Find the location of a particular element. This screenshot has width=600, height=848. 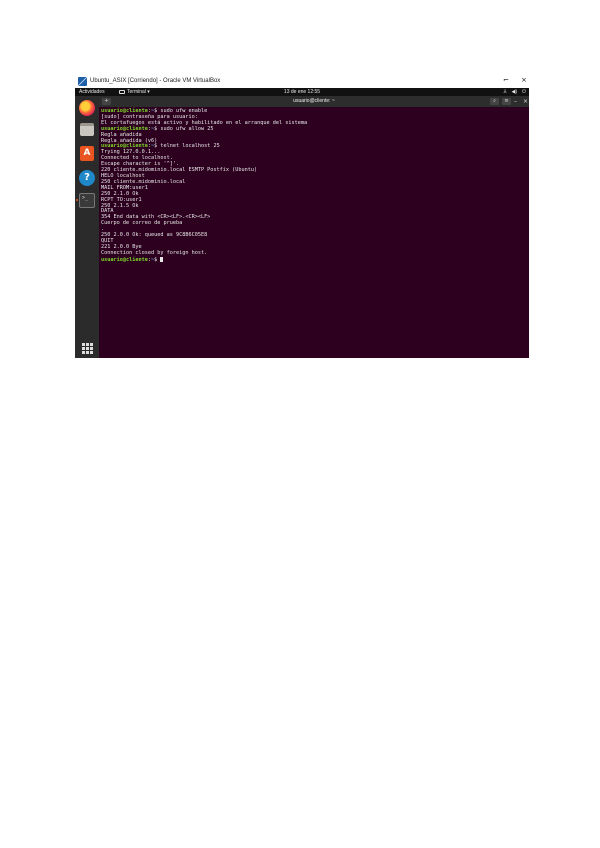

search-icon: ⌕ is located at coordinates (494, 101).